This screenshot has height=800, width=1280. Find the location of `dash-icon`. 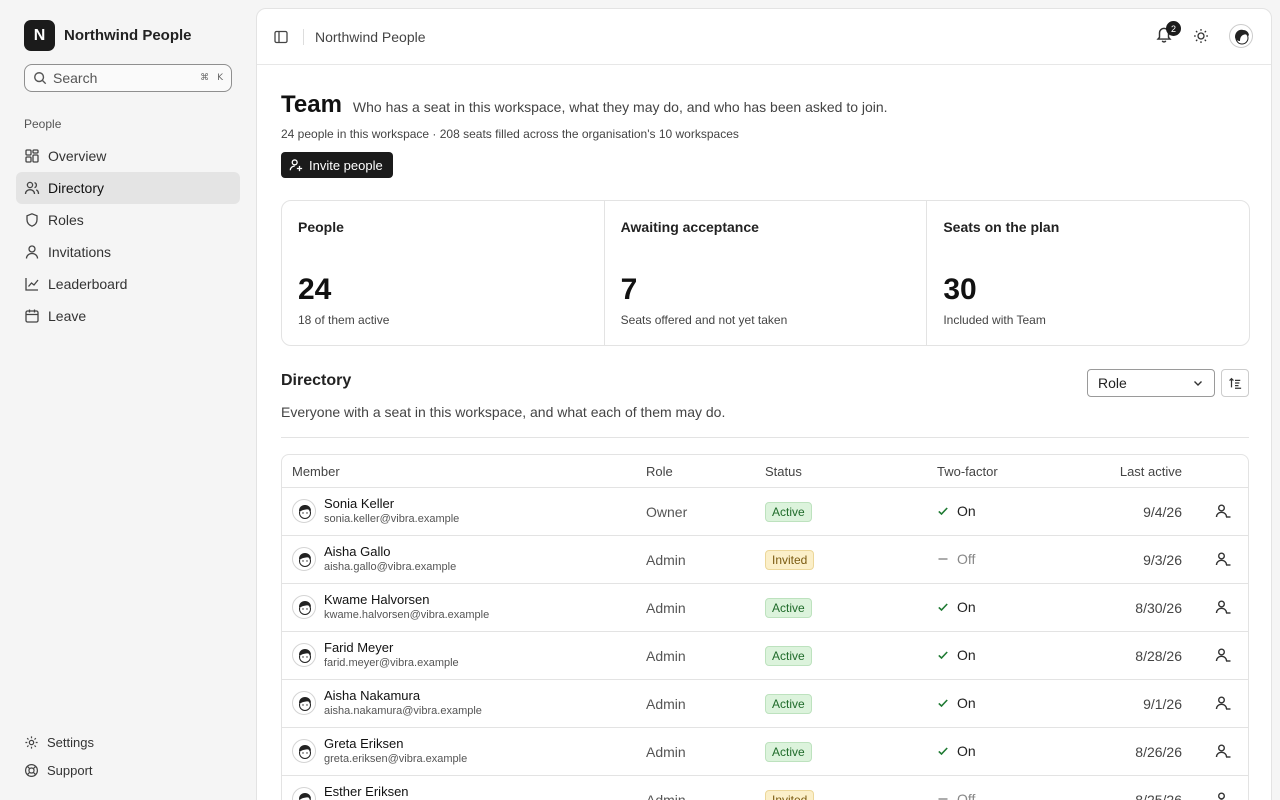

dash-icon is located at coordinates (943, 559).